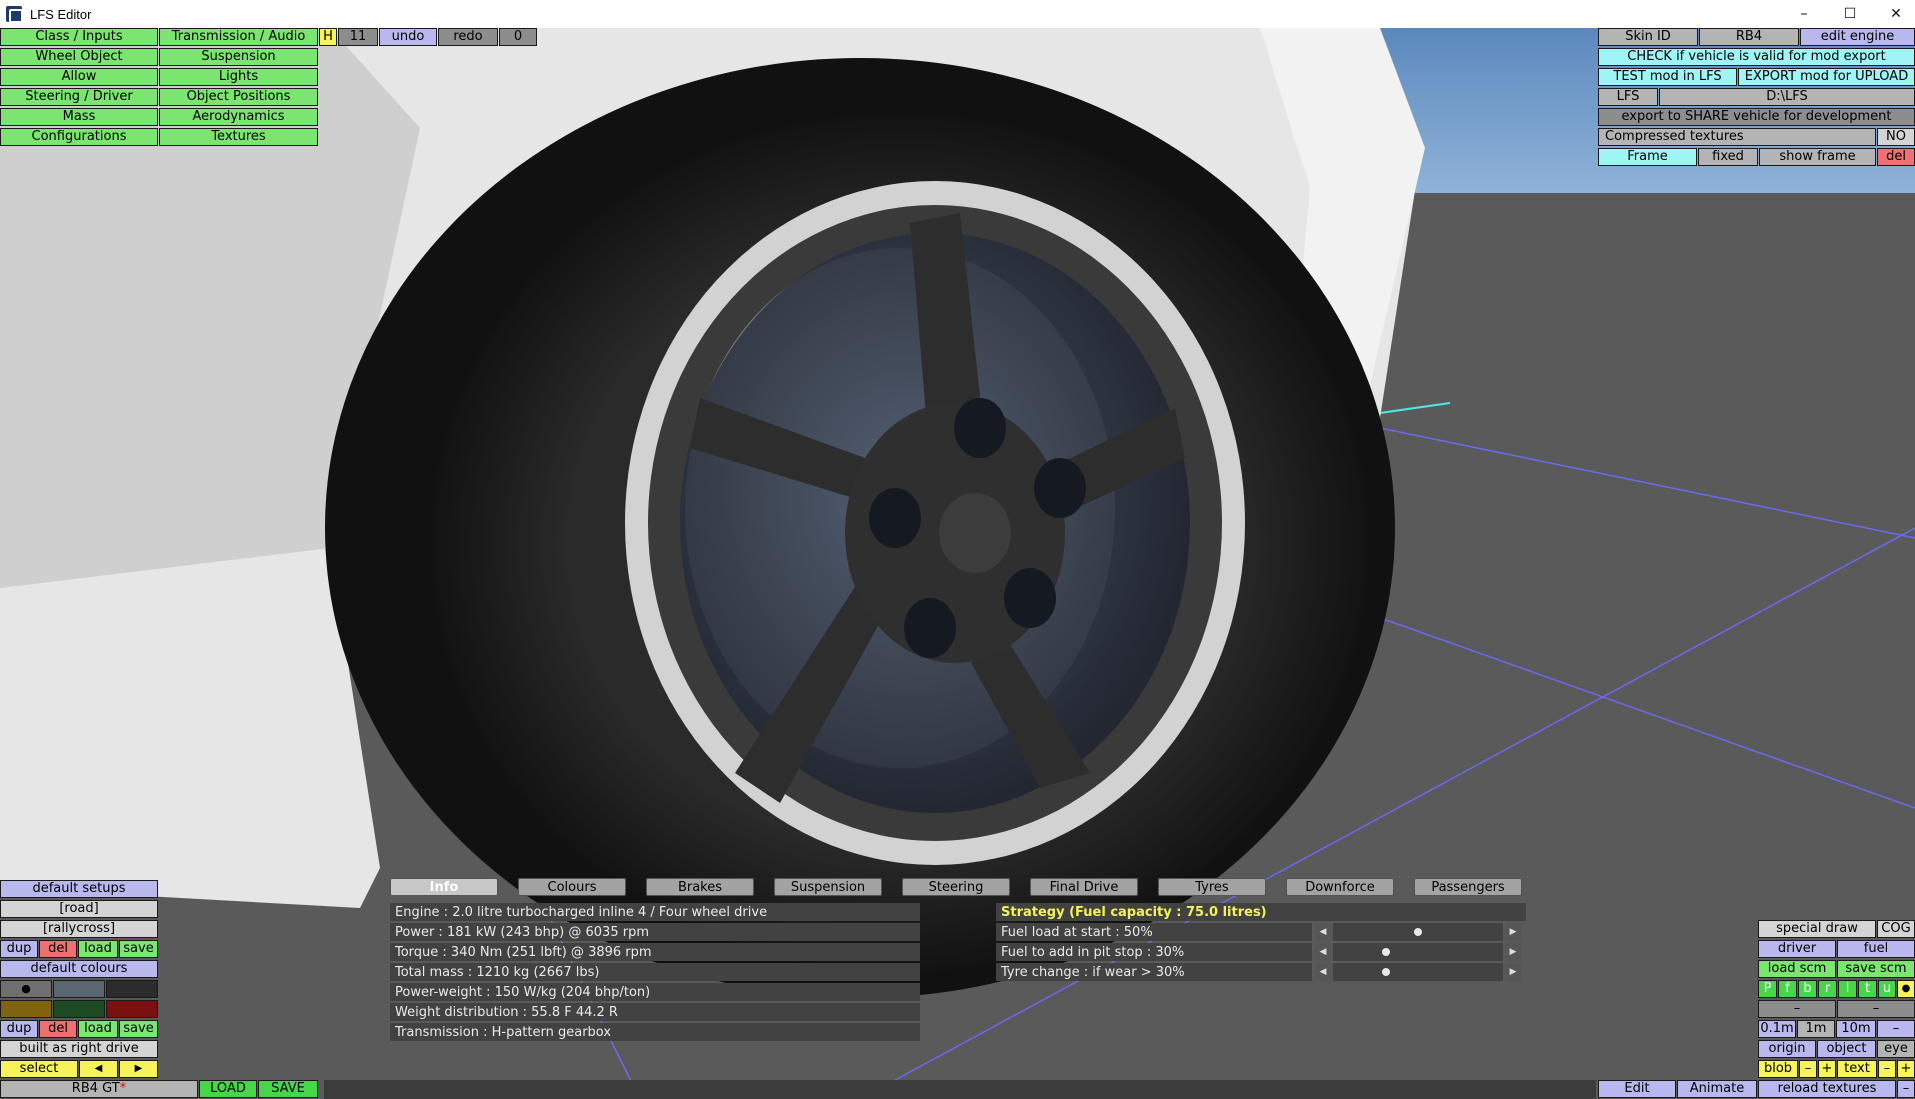 This screenshot has width=1915, height=1099. Describe the element at coordinates (1896, 1029) in the screenshot. I see `scale-minus-button: –` at that location.